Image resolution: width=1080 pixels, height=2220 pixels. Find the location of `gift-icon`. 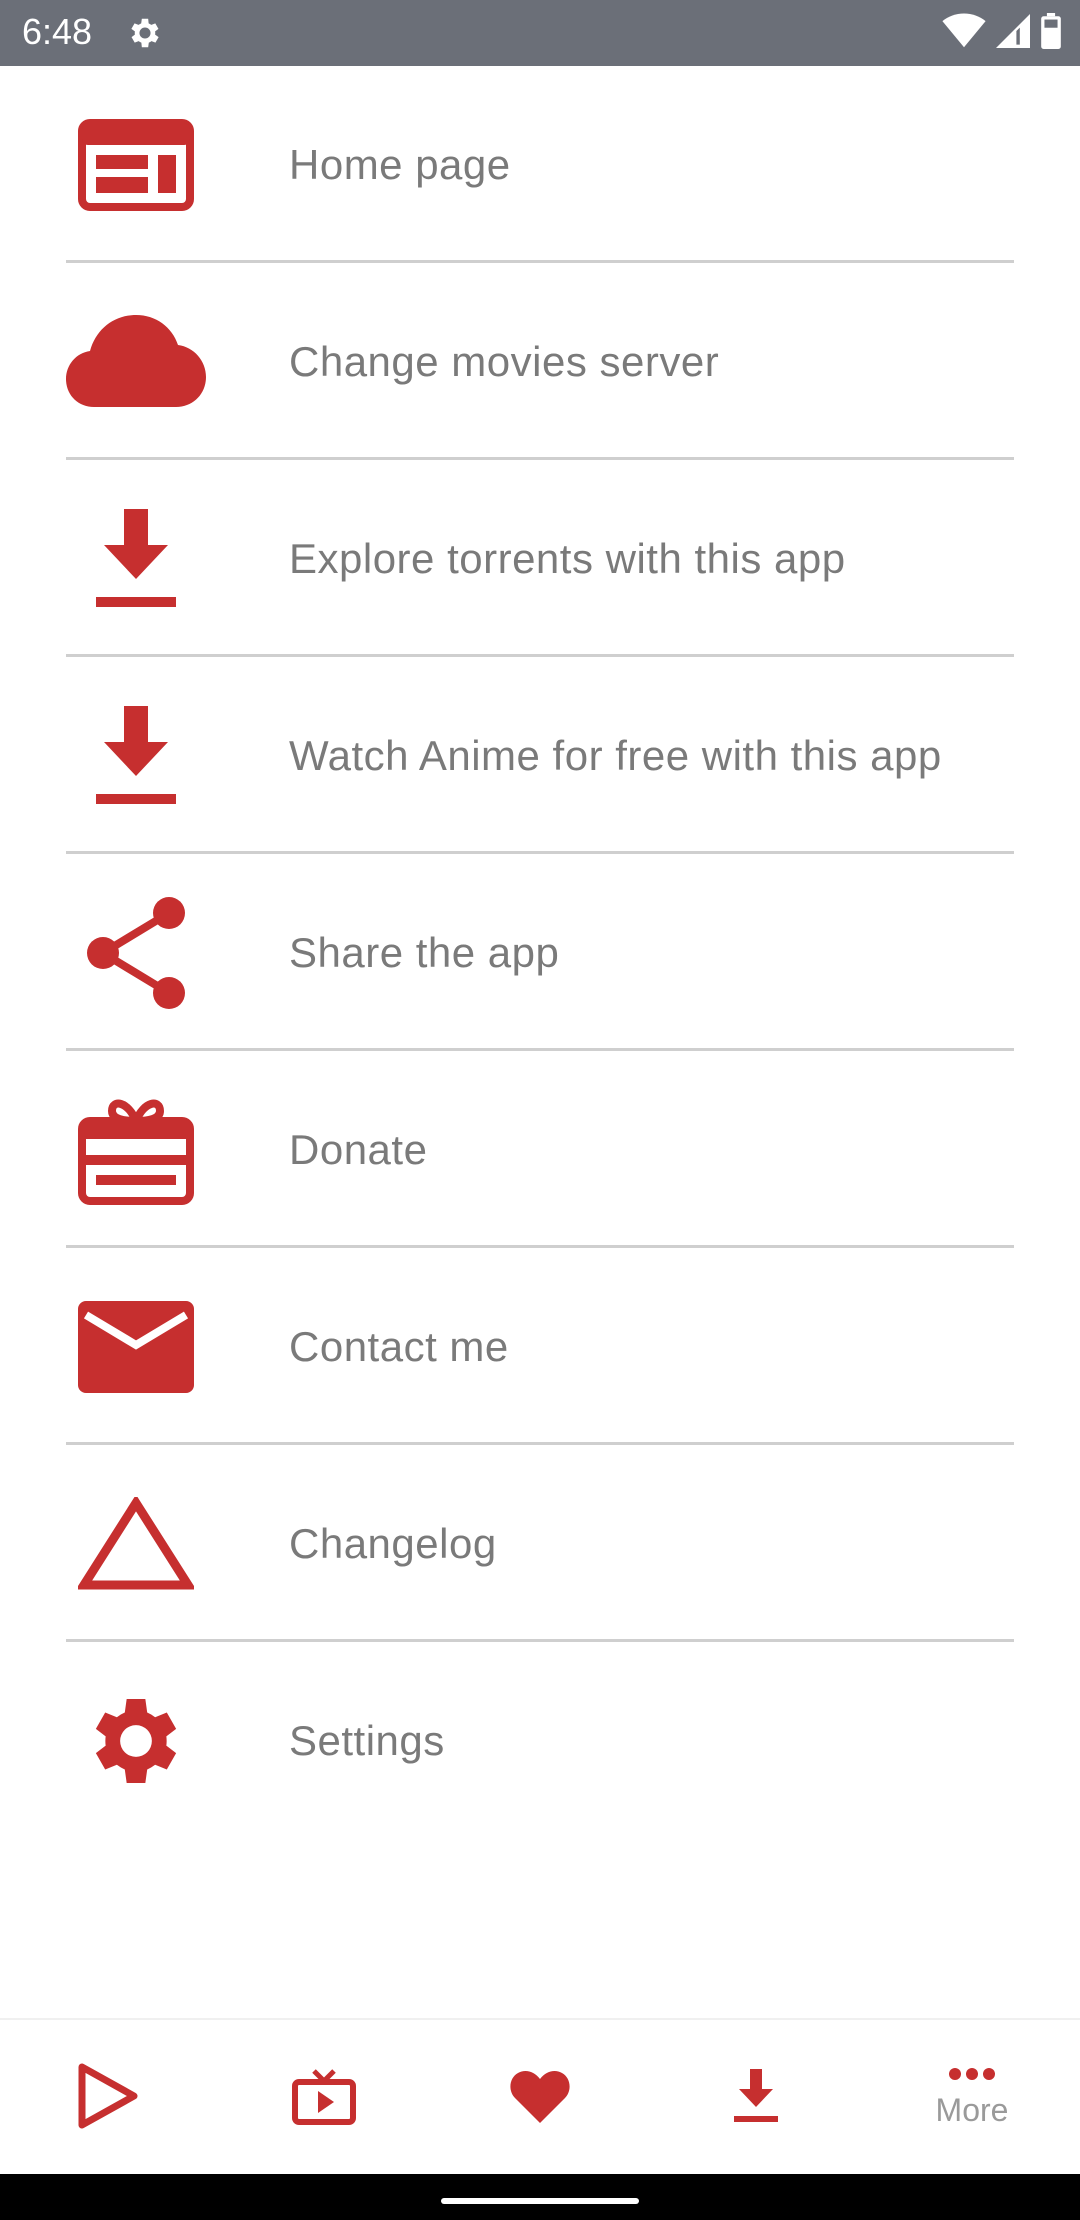

gift-icon is located at coordinates (136, 1150).